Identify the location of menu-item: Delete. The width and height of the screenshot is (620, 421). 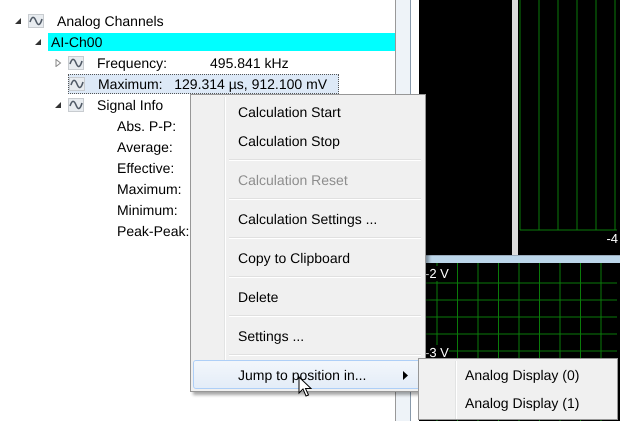
(308, 296).